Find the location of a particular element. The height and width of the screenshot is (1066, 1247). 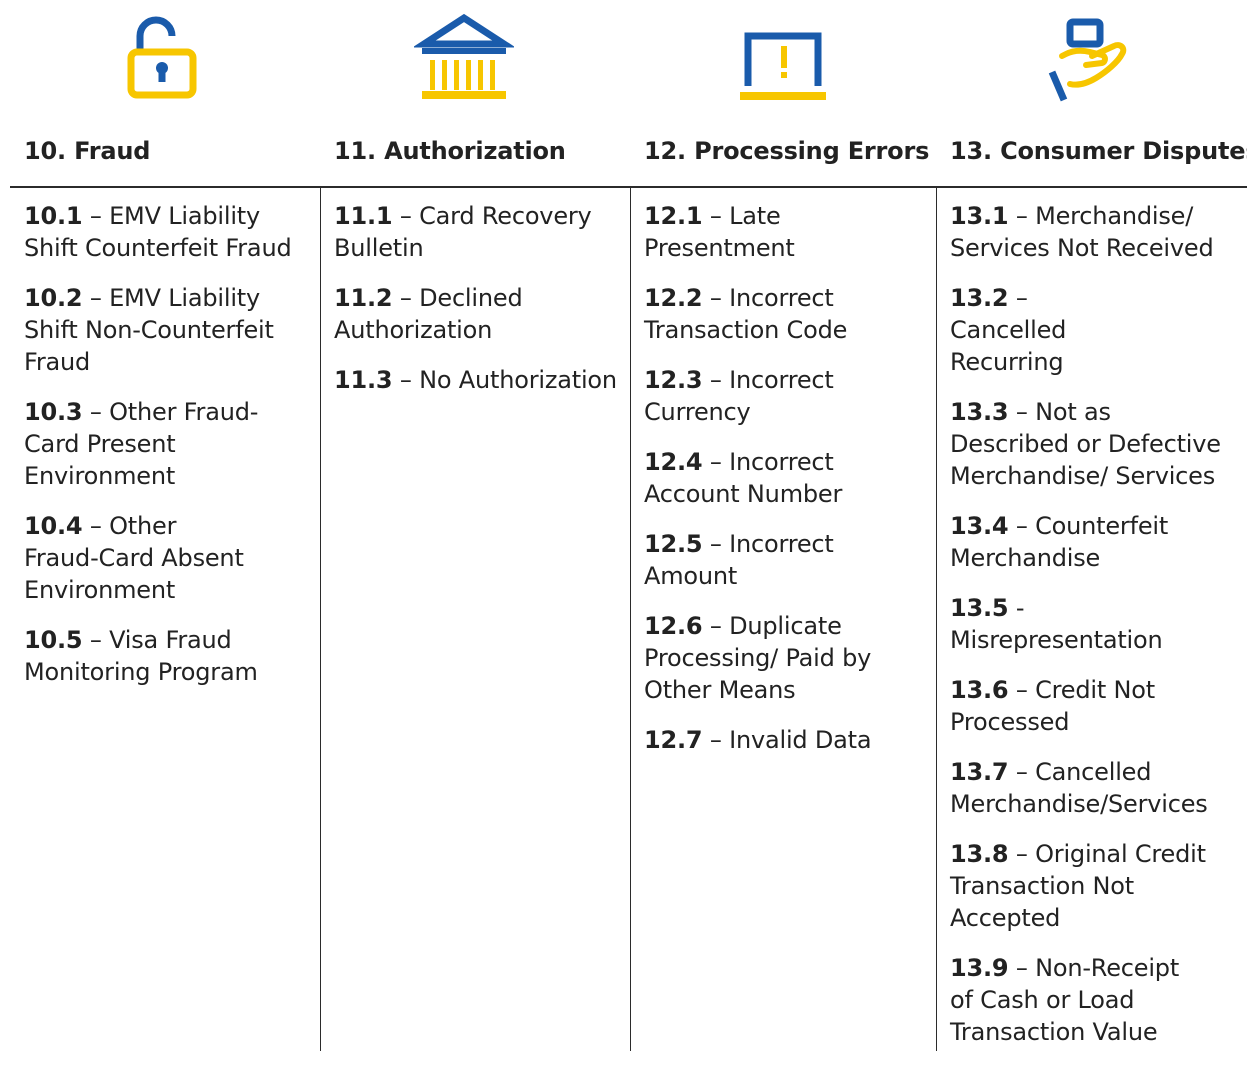

list-item: 13.6 – Credit Not Processed is located at coordinates (1052, 706).